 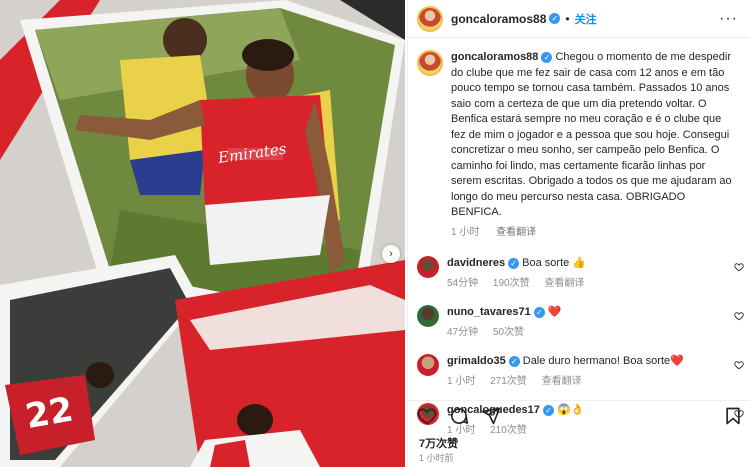 What do you see at coordinates (579, 415) in the screenshot?
I see `post-actions` at bounding box center [579, 415].